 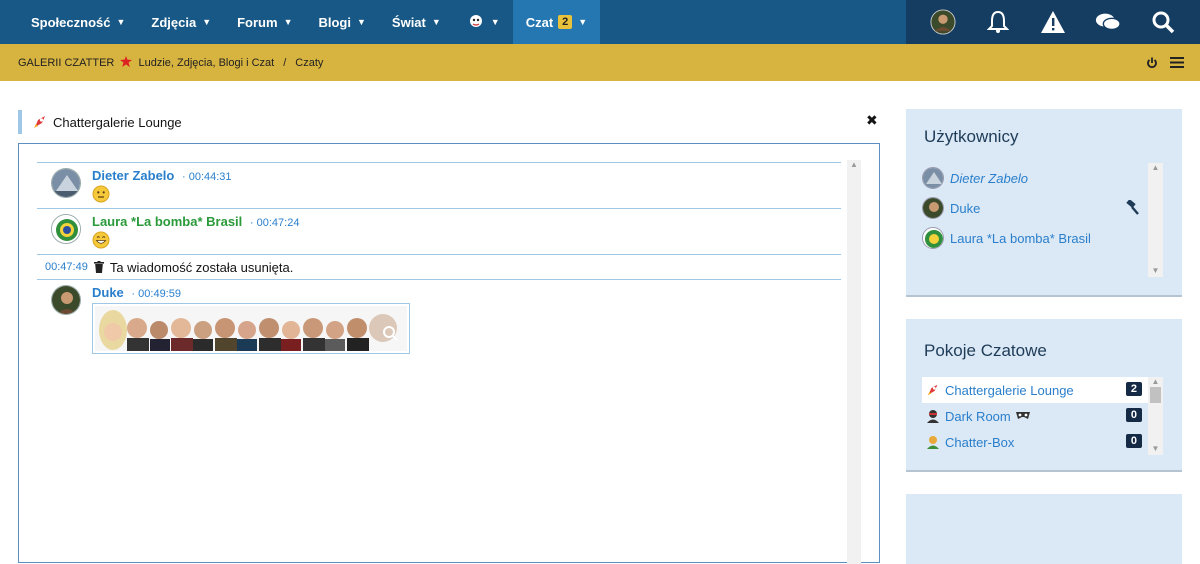 I want to click on search-icon, so click(x=1163, y=22).